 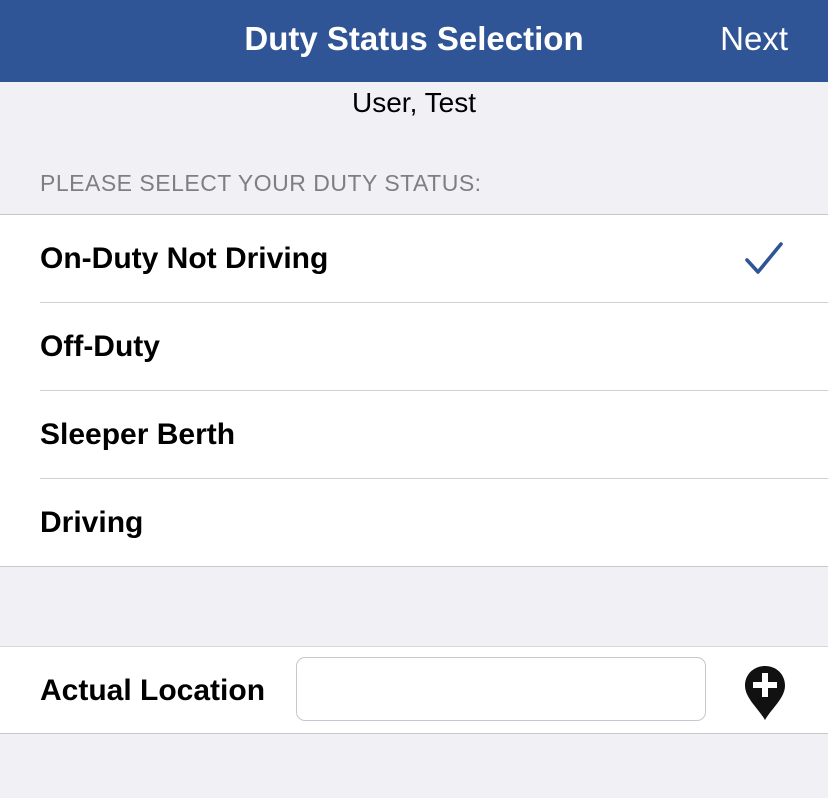 I want to click on duty-status-on-duty-not-driving: On-Duty Not Driving, so click(x=434, y=259).